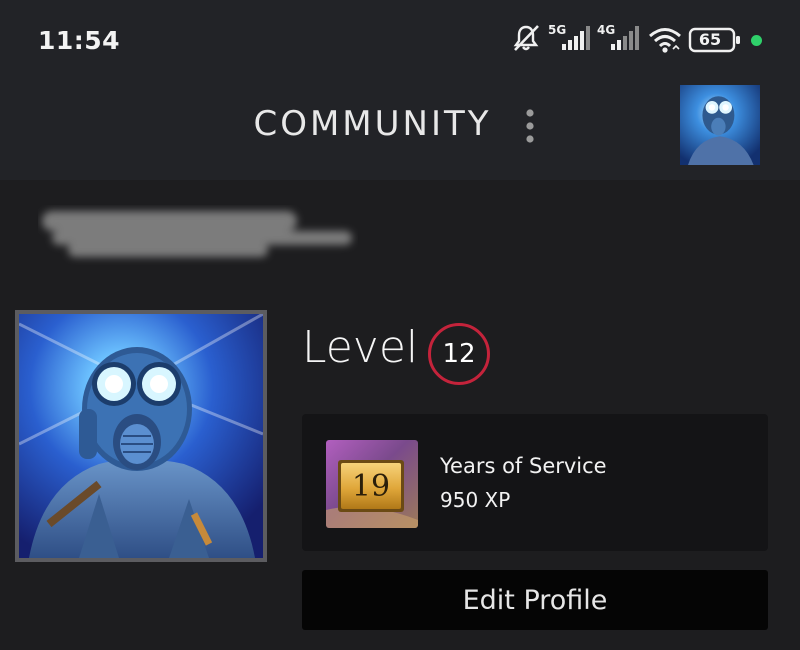 This screenshot has height=650, width=800. I want to click on status-time: 11:54, so click(79, 40).